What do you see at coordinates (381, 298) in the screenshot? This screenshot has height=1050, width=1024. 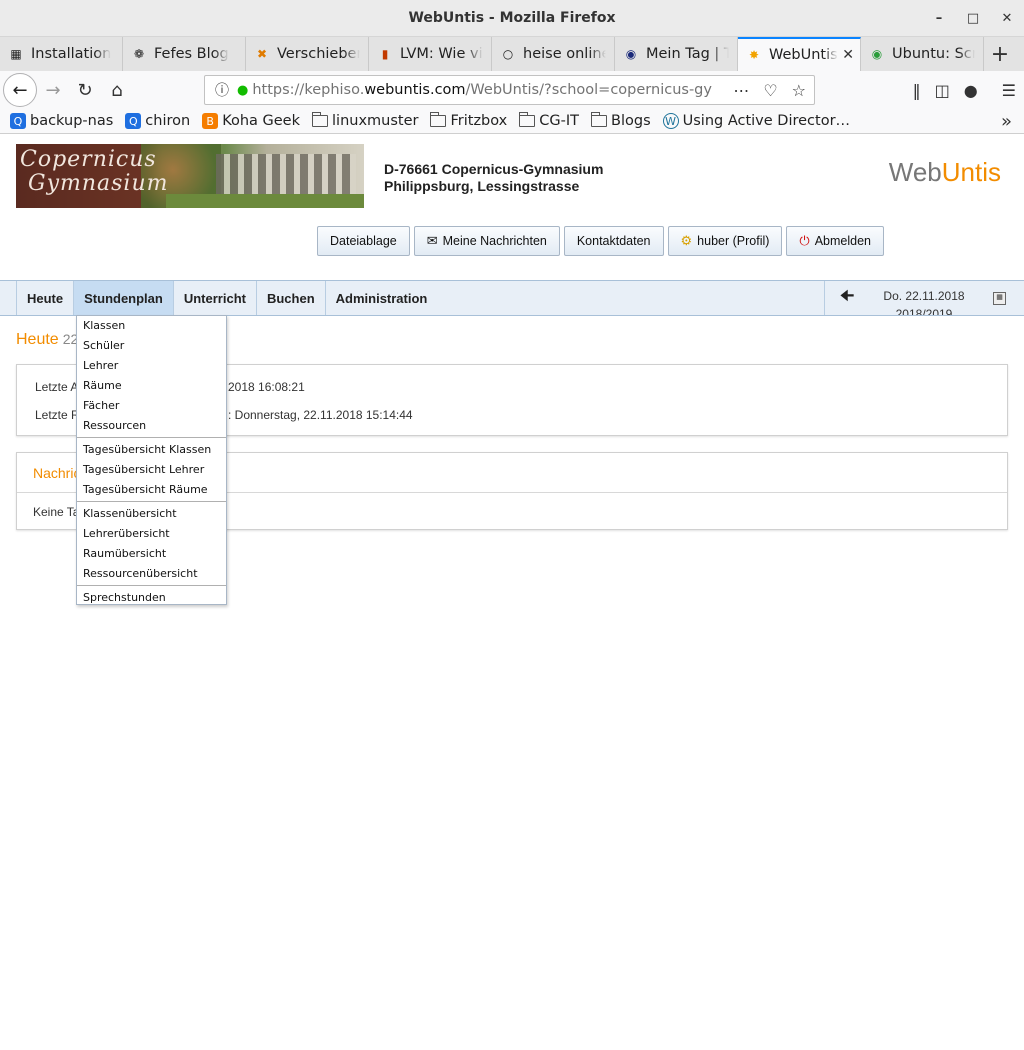 I see `menu-administration: Administration` at bounding box center [381, 298].